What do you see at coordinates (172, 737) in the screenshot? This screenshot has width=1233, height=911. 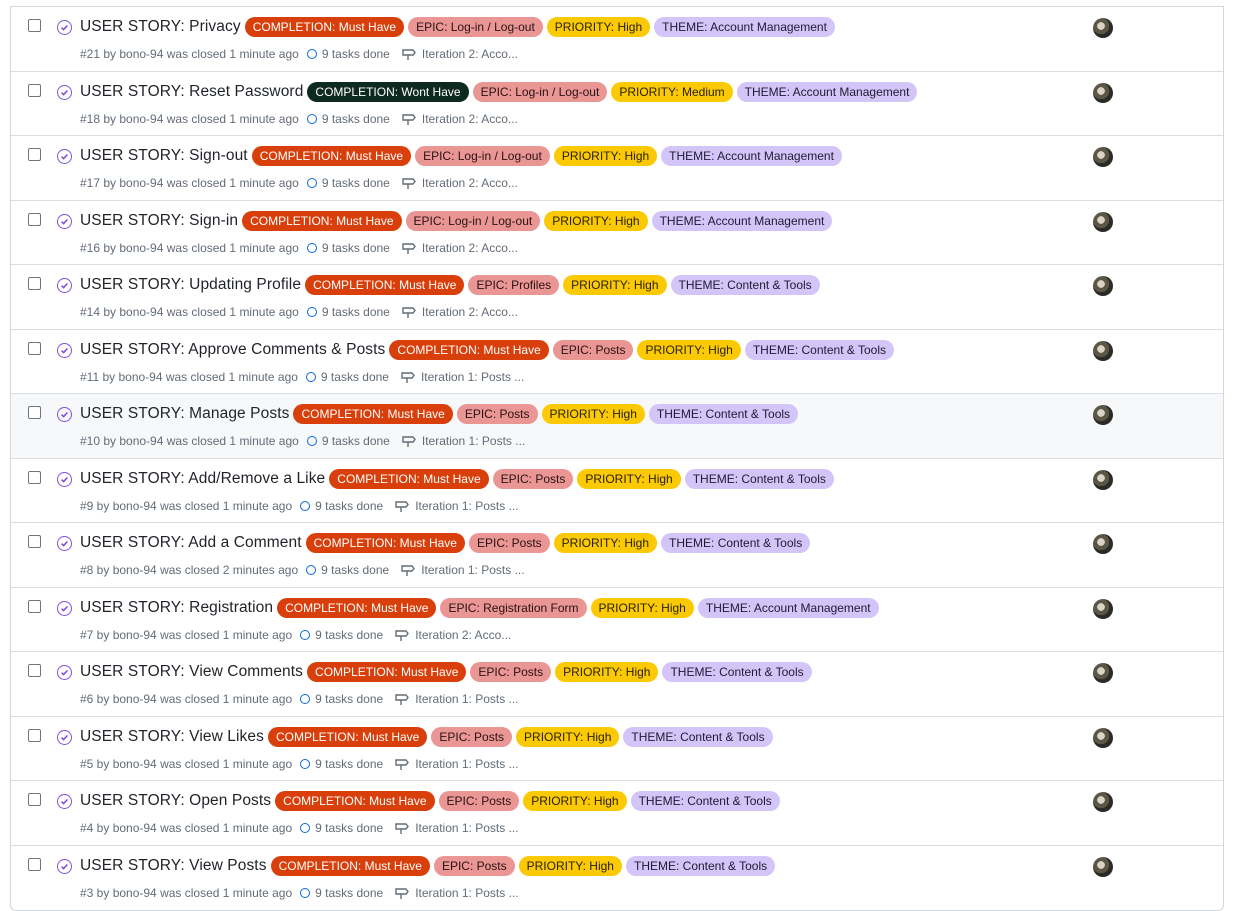 I see `issue-title: USER STORY: View Likes` at bounding box center [172, 737].